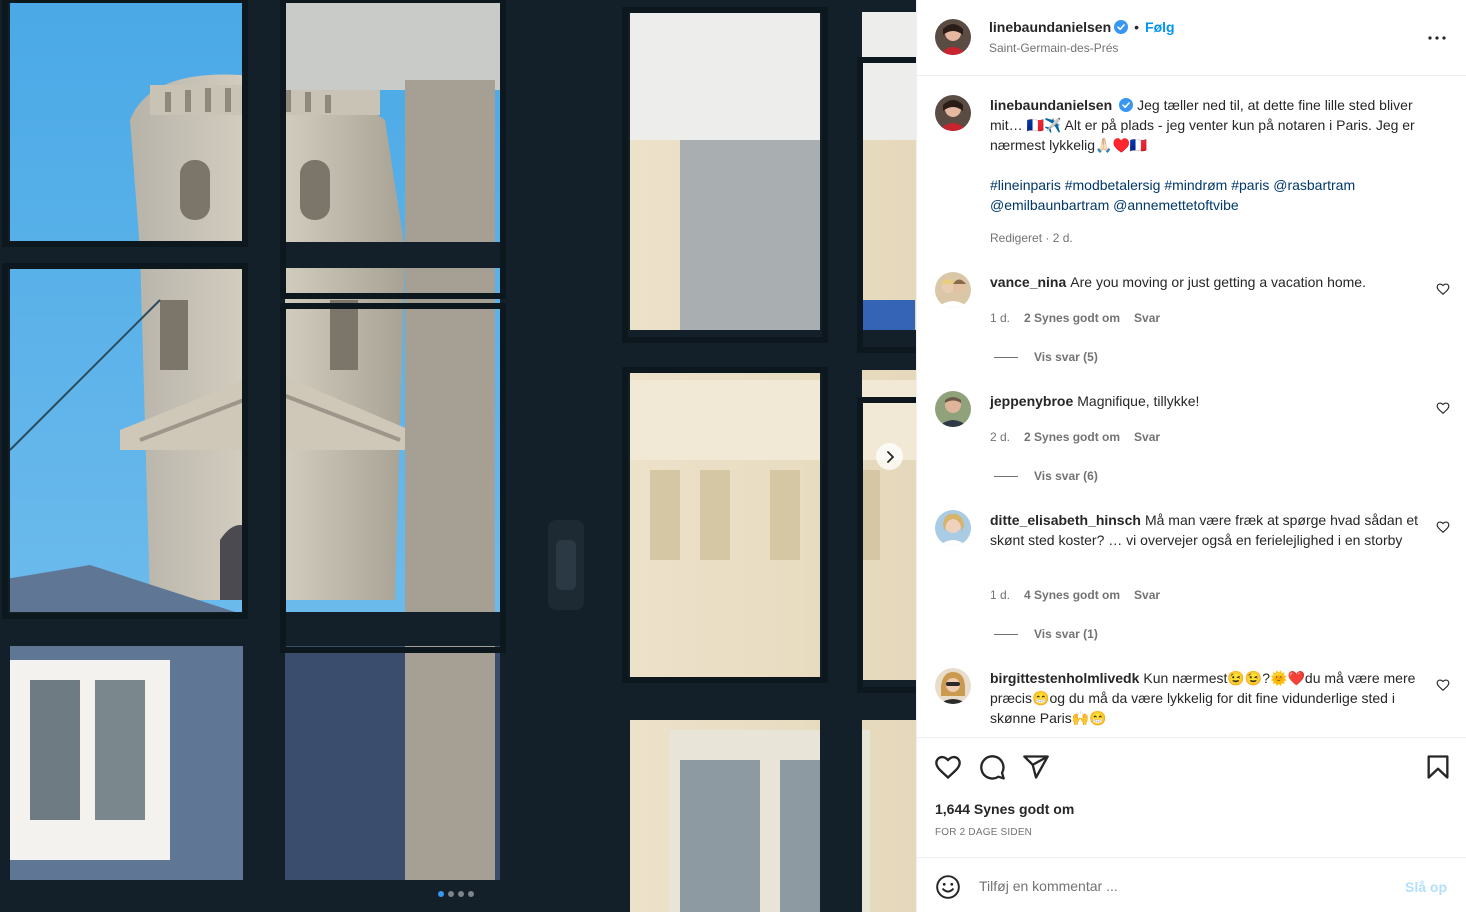 This screenshot has width=1466, height=912. Describe the element at coordinates (948, 767) in the screenshot. I see `heart-icon` at that location.